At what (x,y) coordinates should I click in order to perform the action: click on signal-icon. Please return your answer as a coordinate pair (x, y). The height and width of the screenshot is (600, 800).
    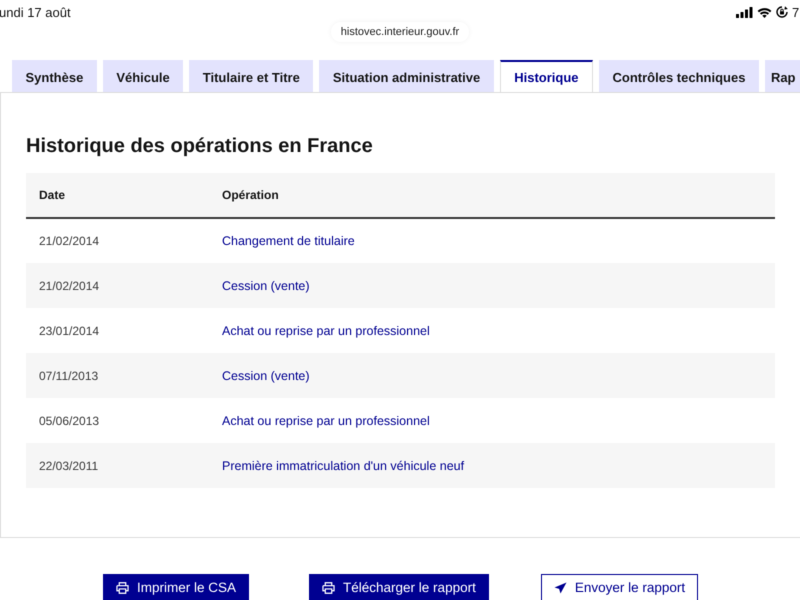
    Looking at the image, I should click on (744, 12).